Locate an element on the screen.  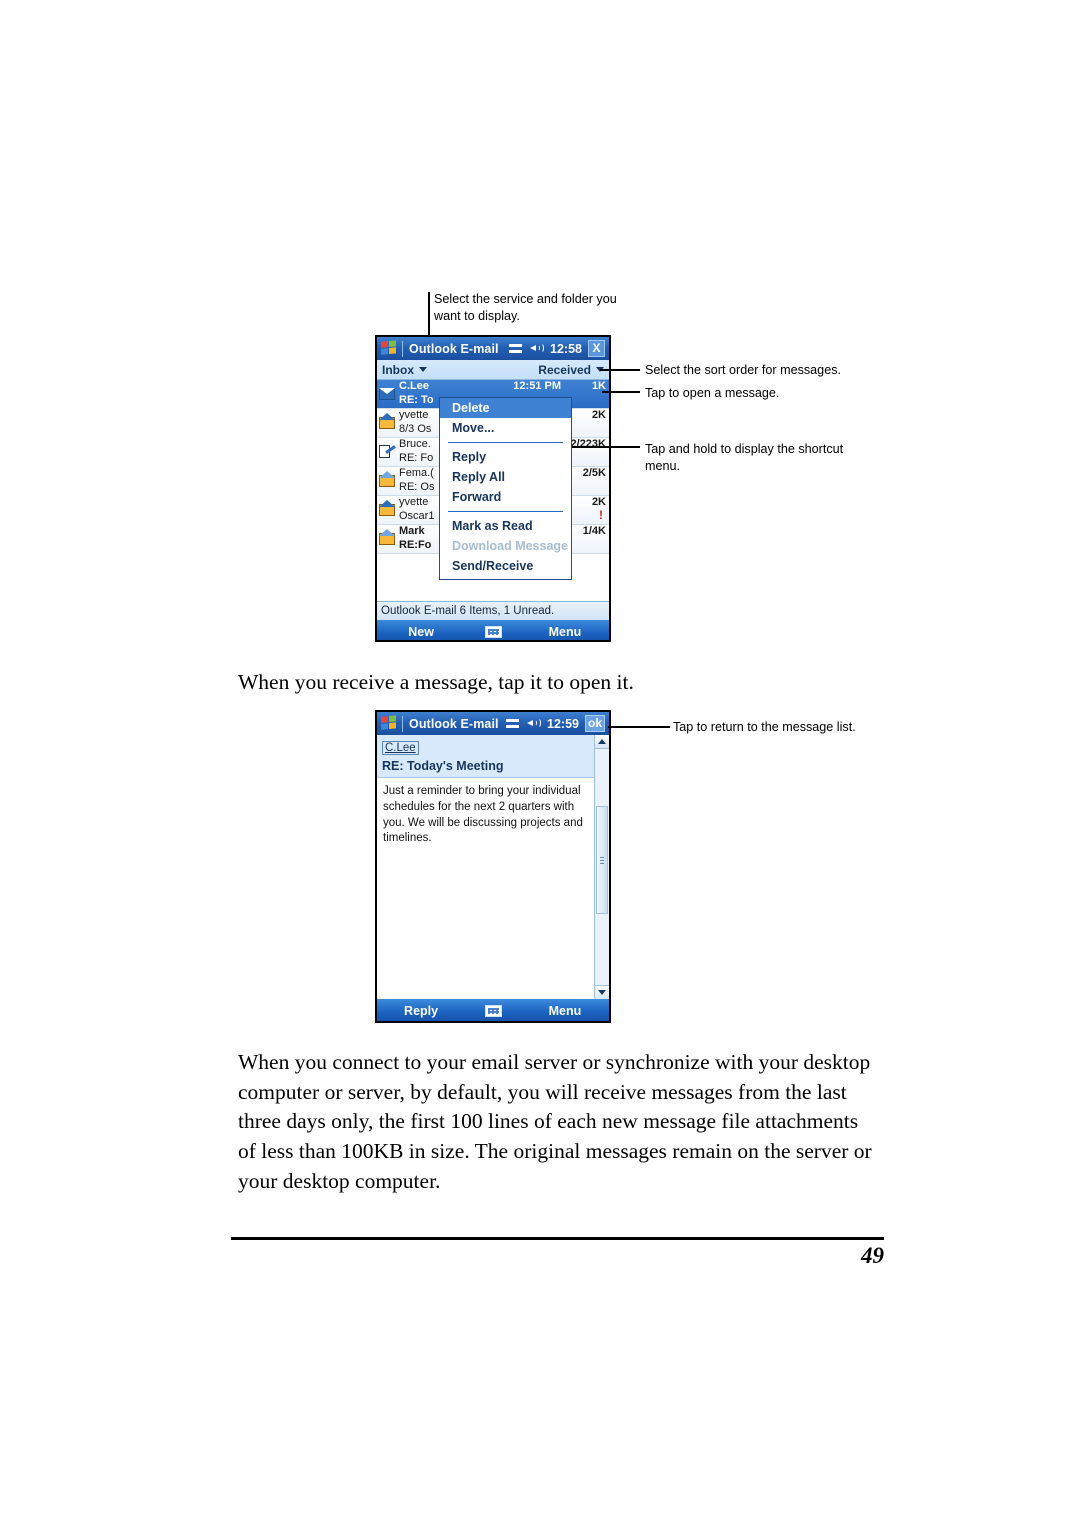
sort-selector-label: Received is located at coordinates (564, 370).